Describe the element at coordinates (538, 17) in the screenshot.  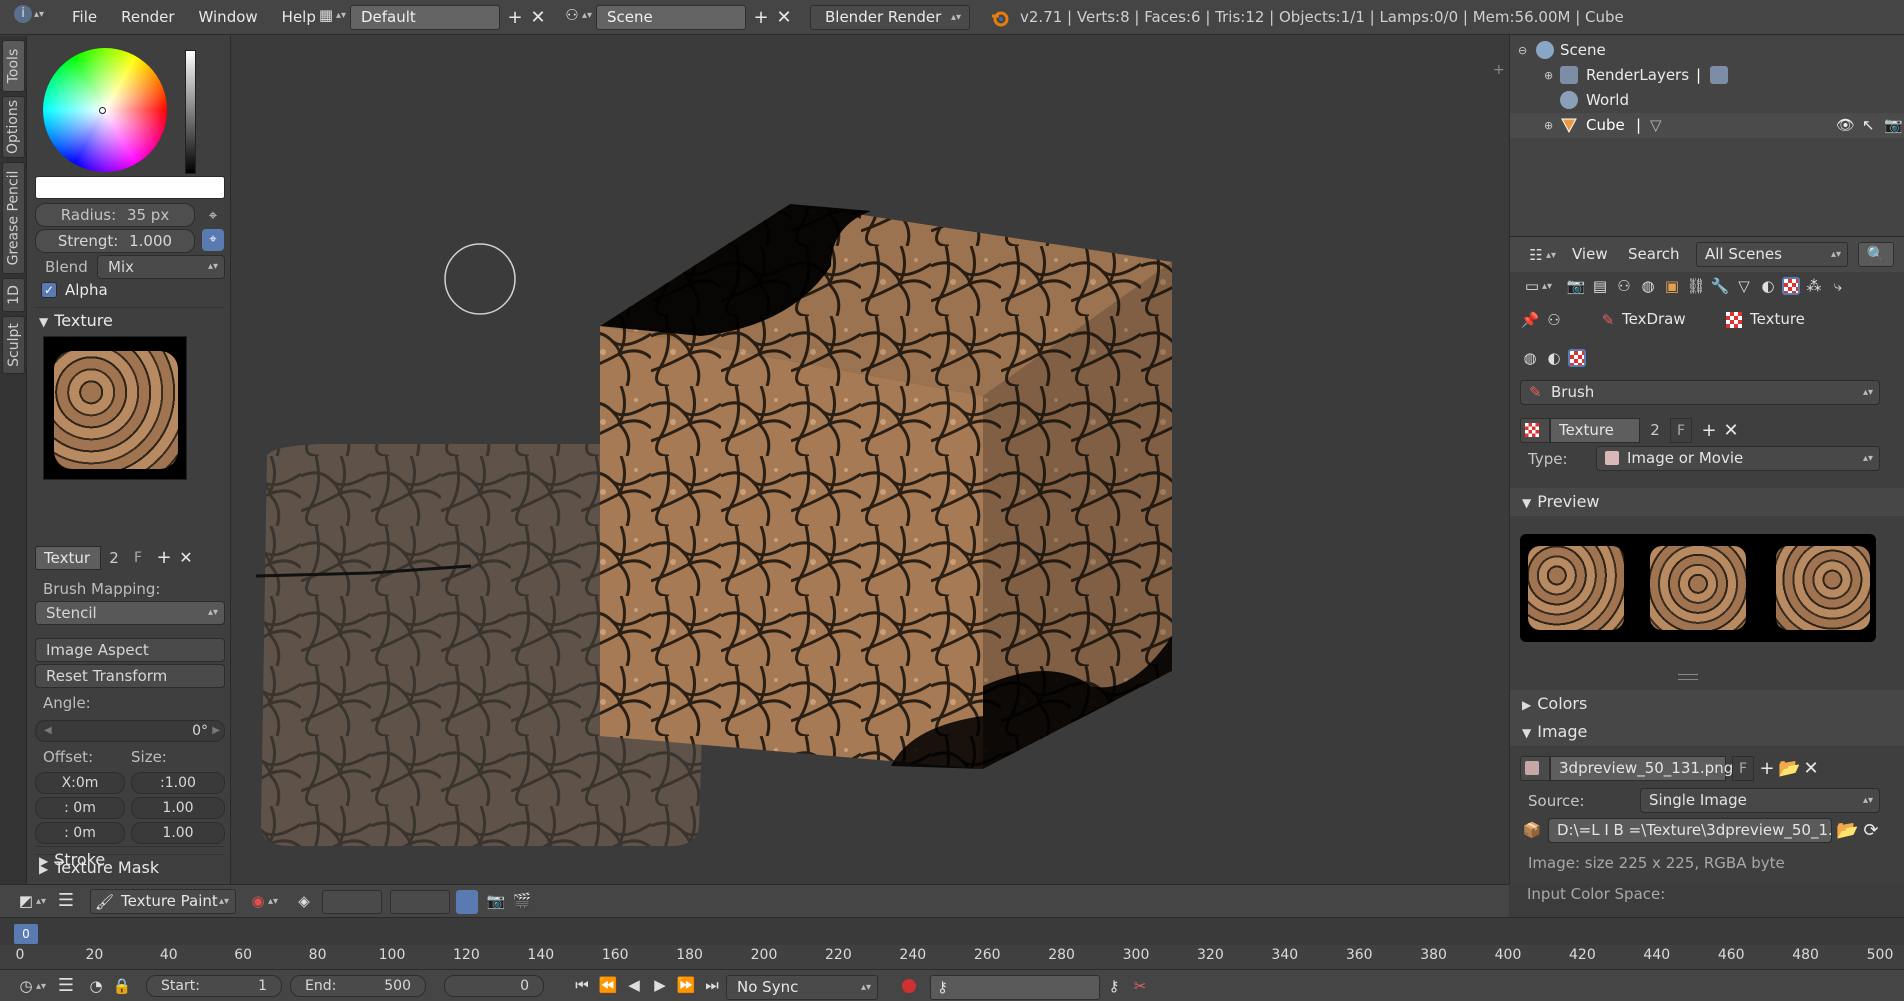
I see `remove-screen-icon: ✕` at that location.